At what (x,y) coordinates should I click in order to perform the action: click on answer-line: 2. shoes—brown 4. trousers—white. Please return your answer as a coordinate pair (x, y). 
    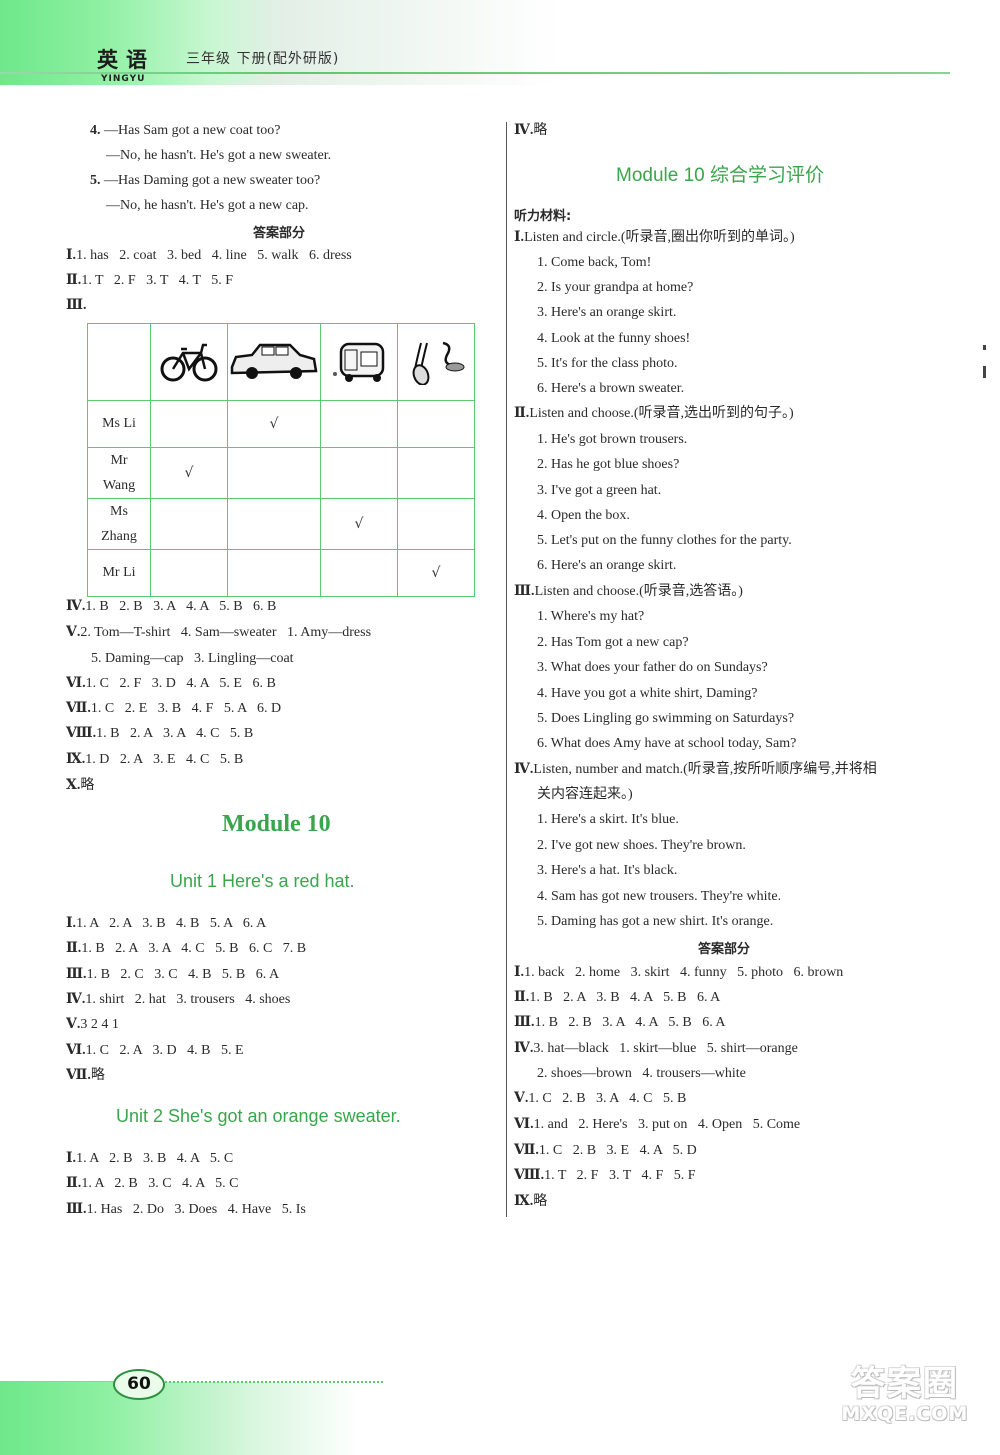
    Looking at the image, I should click on (641, 1073).